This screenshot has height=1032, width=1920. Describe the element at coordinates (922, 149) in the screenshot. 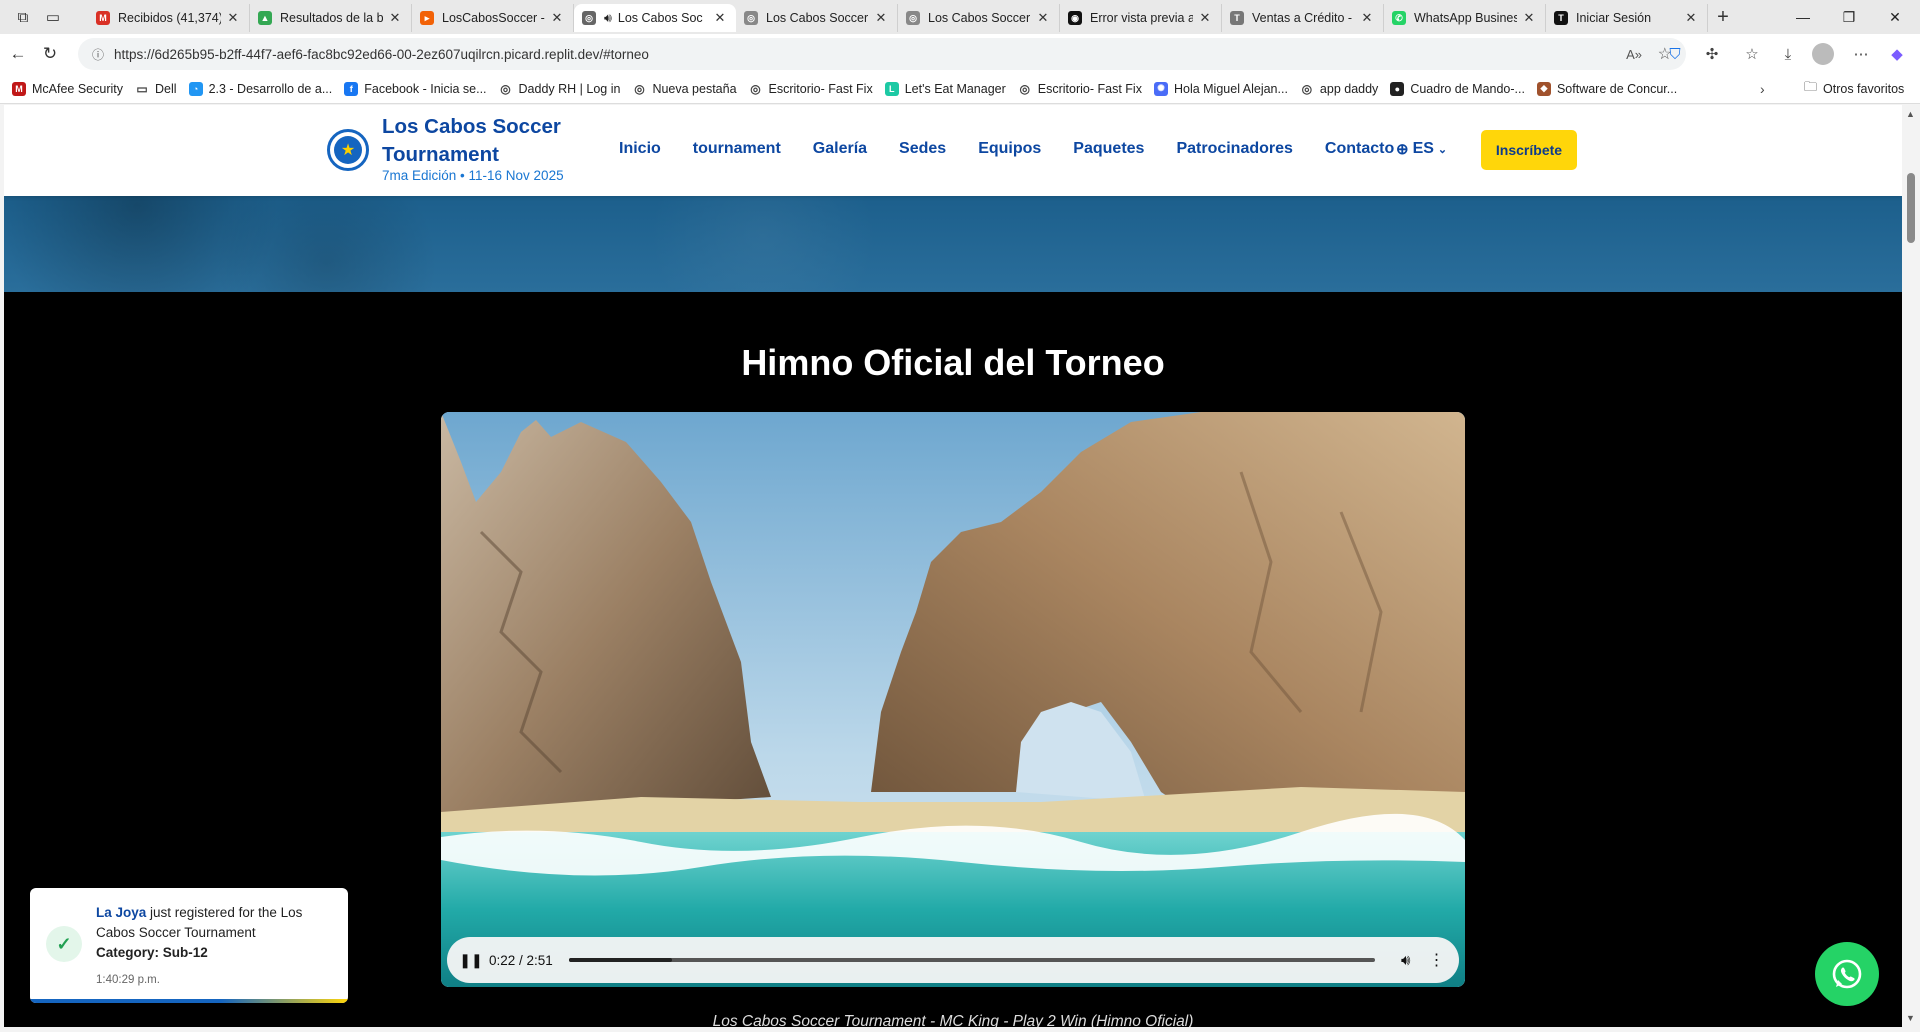

I see `nav-link: Sedes` at that location.